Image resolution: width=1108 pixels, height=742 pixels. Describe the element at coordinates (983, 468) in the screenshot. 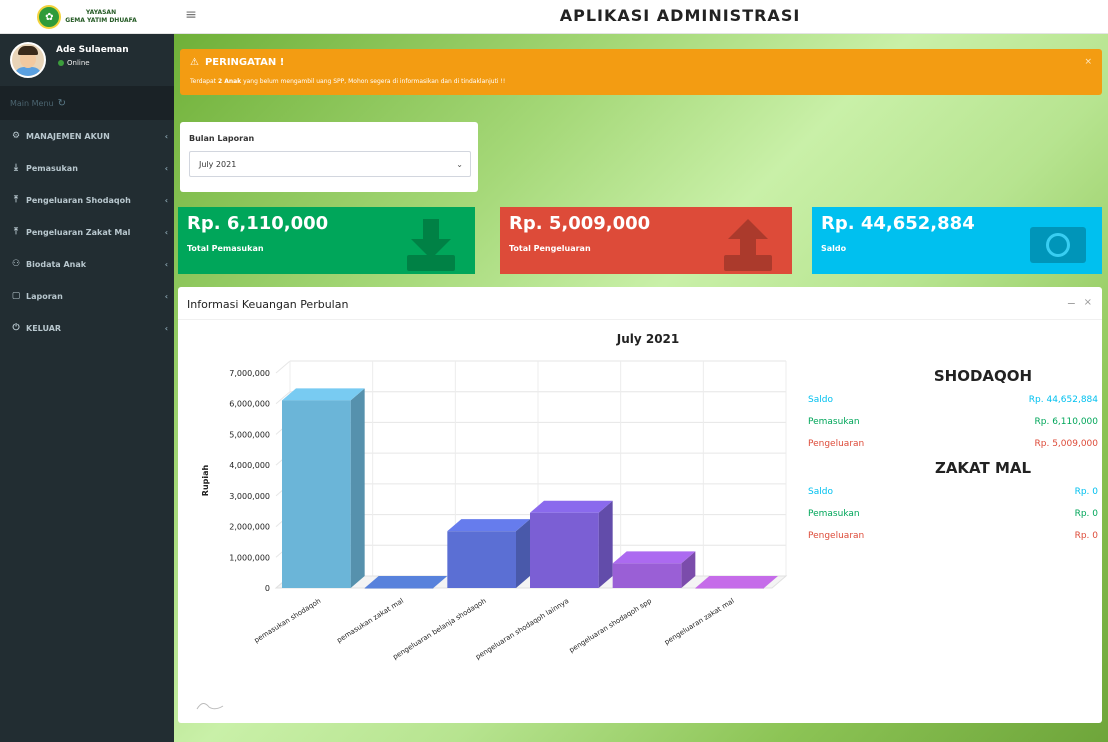

I see `summary-title-zakat: ZAKAT MAL` at that location.